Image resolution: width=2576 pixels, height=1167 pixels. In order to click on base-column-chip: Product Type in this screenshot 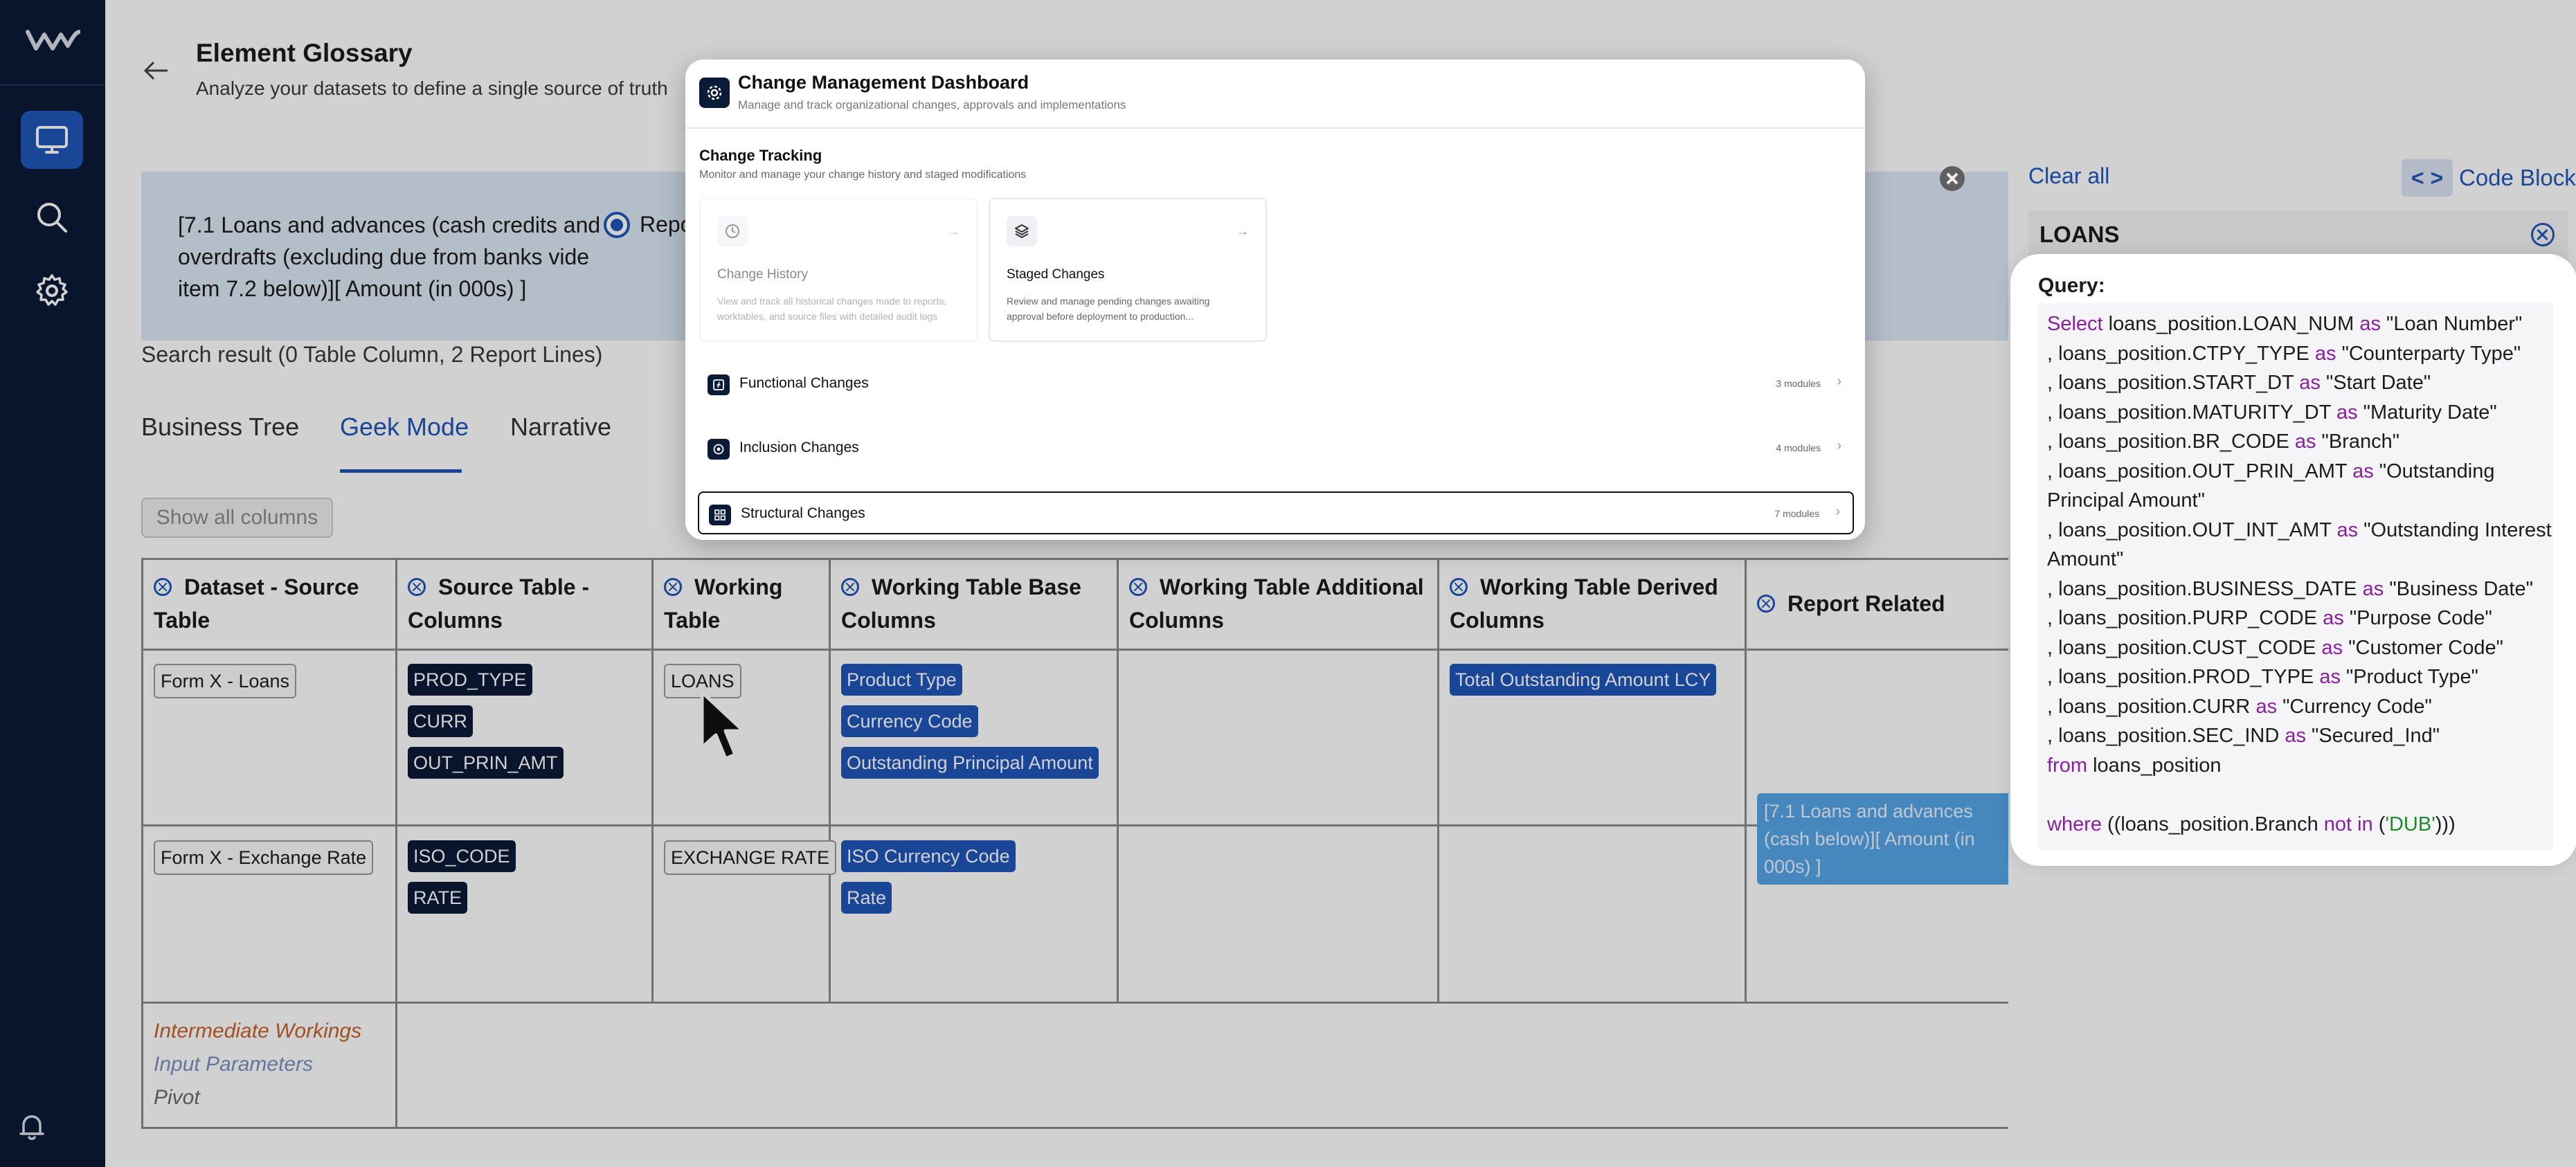, I will do `click(902, 680)`.